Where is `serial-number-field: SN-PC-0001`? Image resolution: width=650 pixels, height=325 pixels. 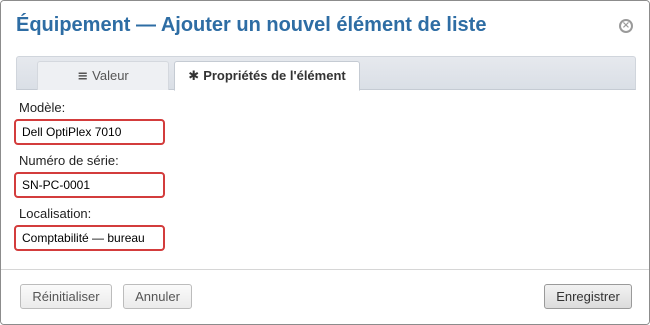 serial-number-field: SN-PC-0001 is located at coordinates (89, 185).